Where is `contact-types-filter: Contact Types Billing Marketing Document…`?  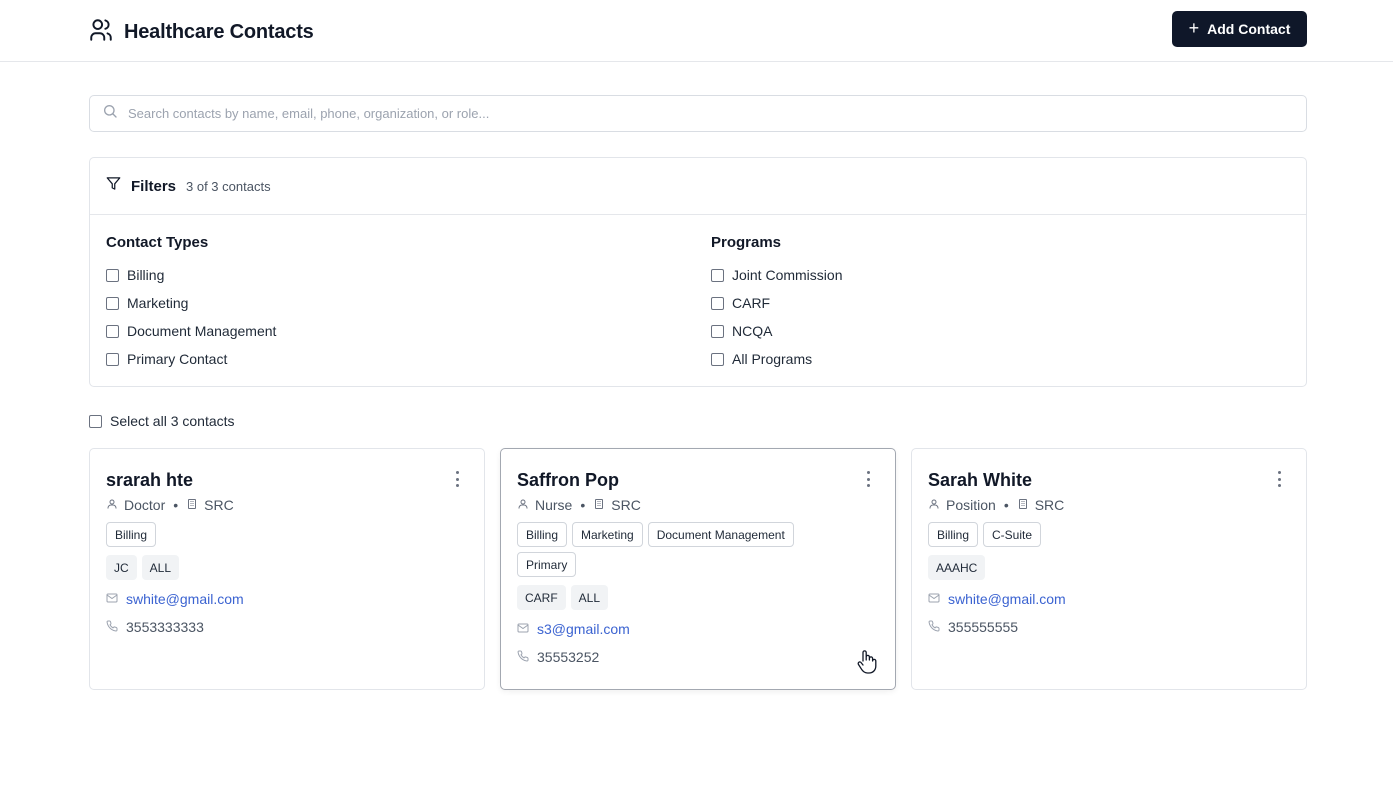 contact-types-filter: Contact Types Billing Marketing Document… is located at coordinates (191, 303).